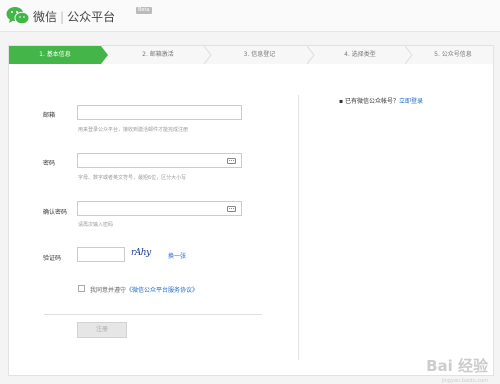  I want to click on existing-account-prefix: 已有微信公众帐号？, so click(371, 101).